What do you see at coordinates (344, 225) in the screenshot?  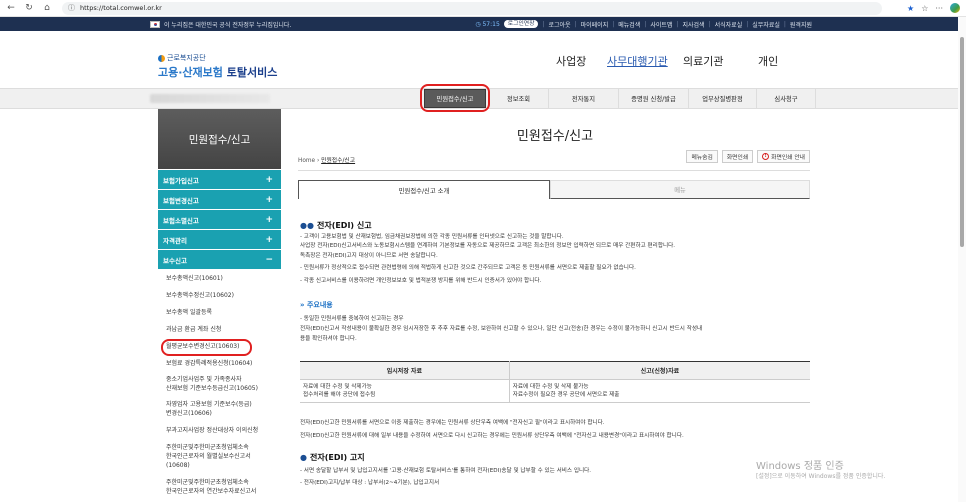 I see `section-title-text: 전자(EDI) 신고` at bounding box center [344, 225].